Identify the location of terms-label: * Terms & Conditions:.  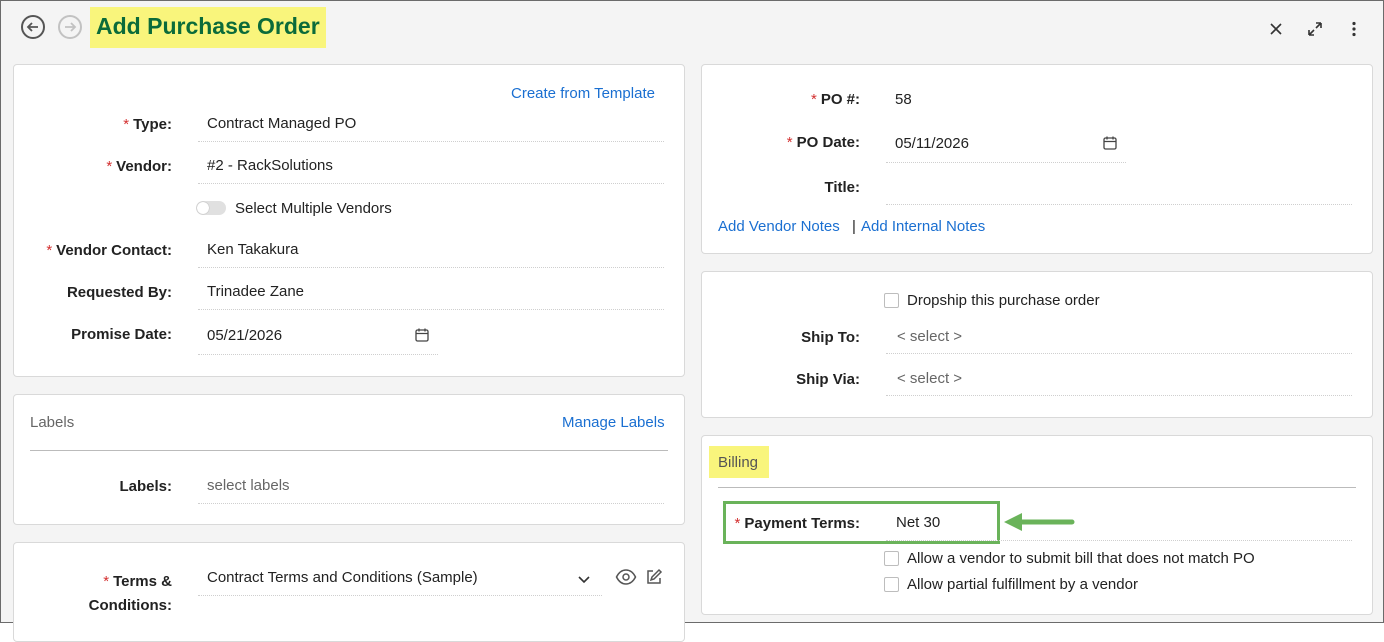
(130, 593).